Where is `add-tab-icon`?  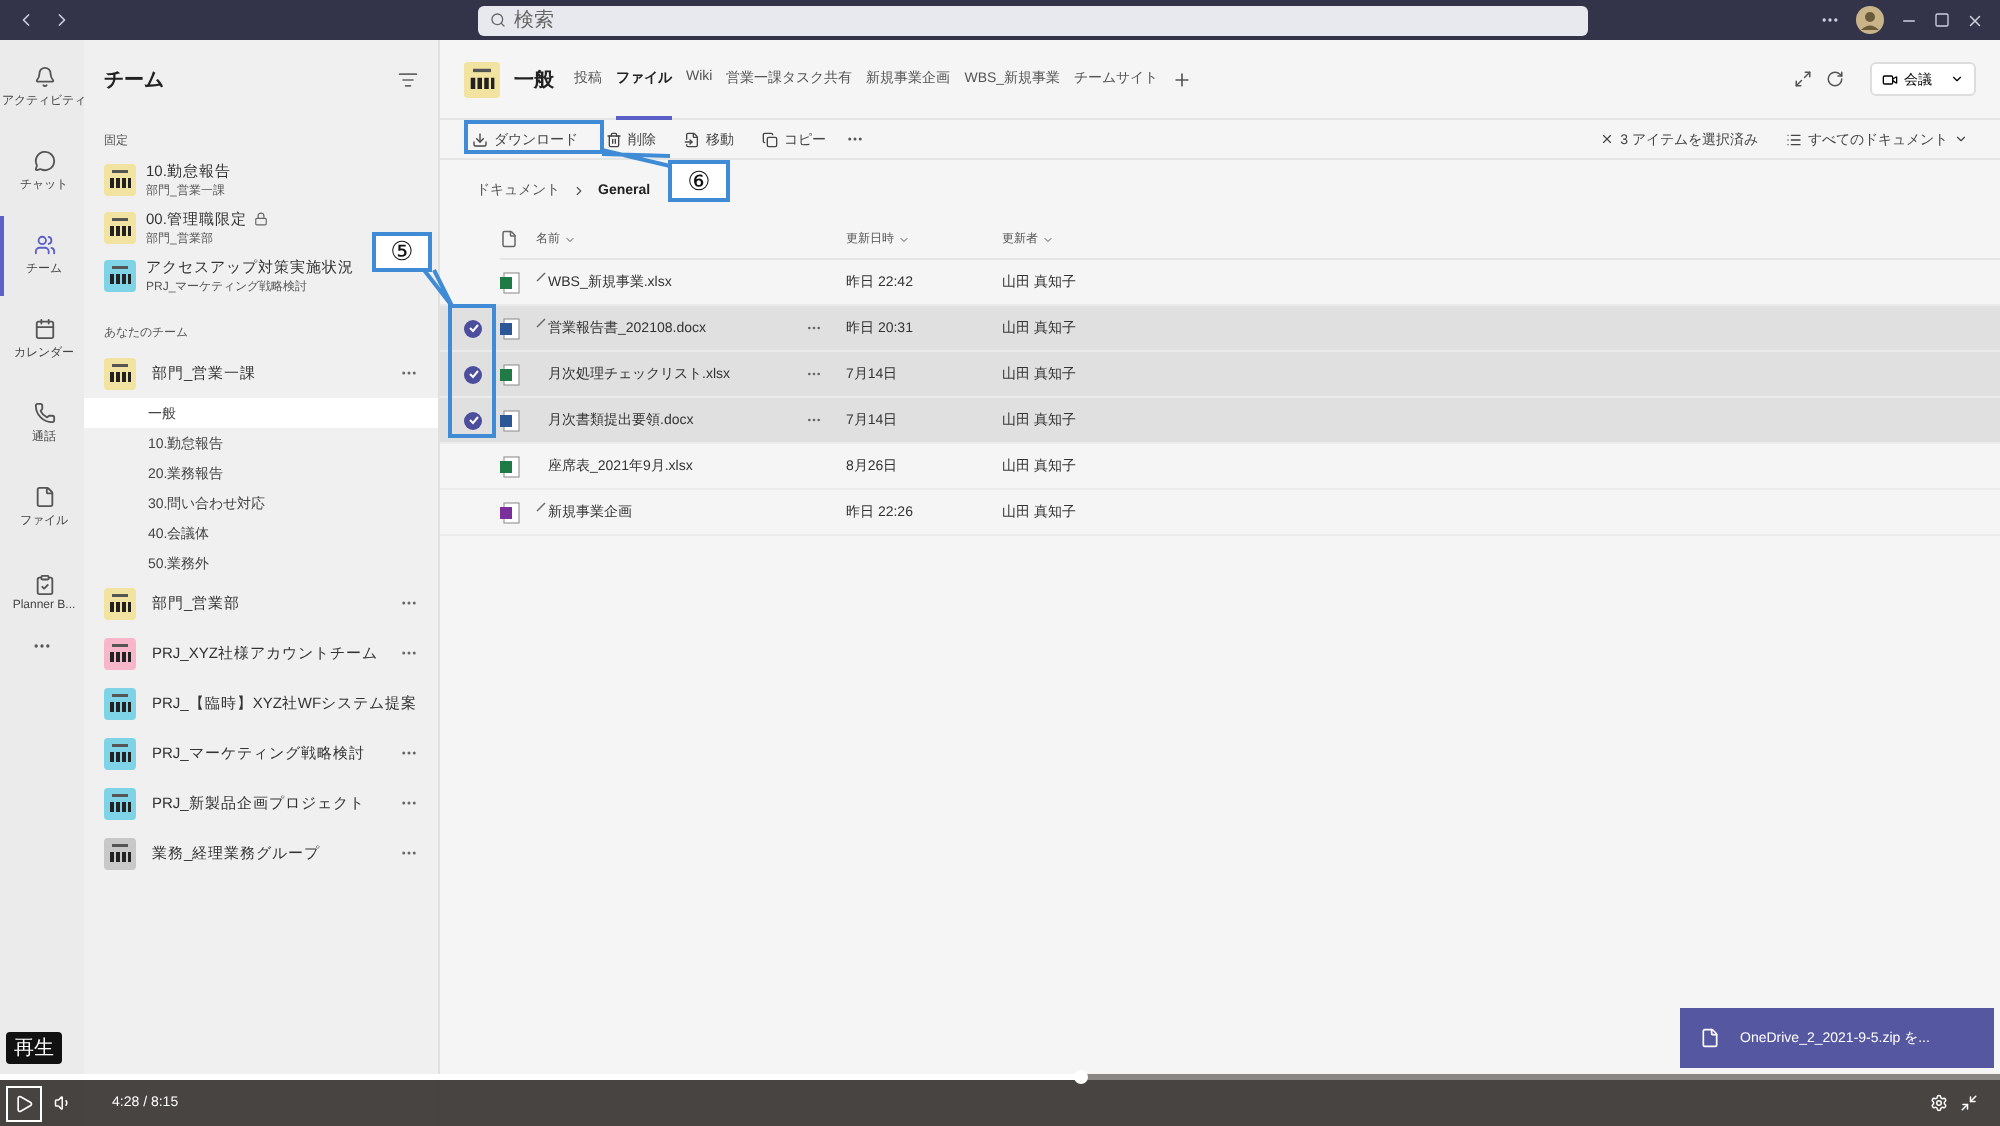 add-tab-icon is located at coordinates (1182, 79).